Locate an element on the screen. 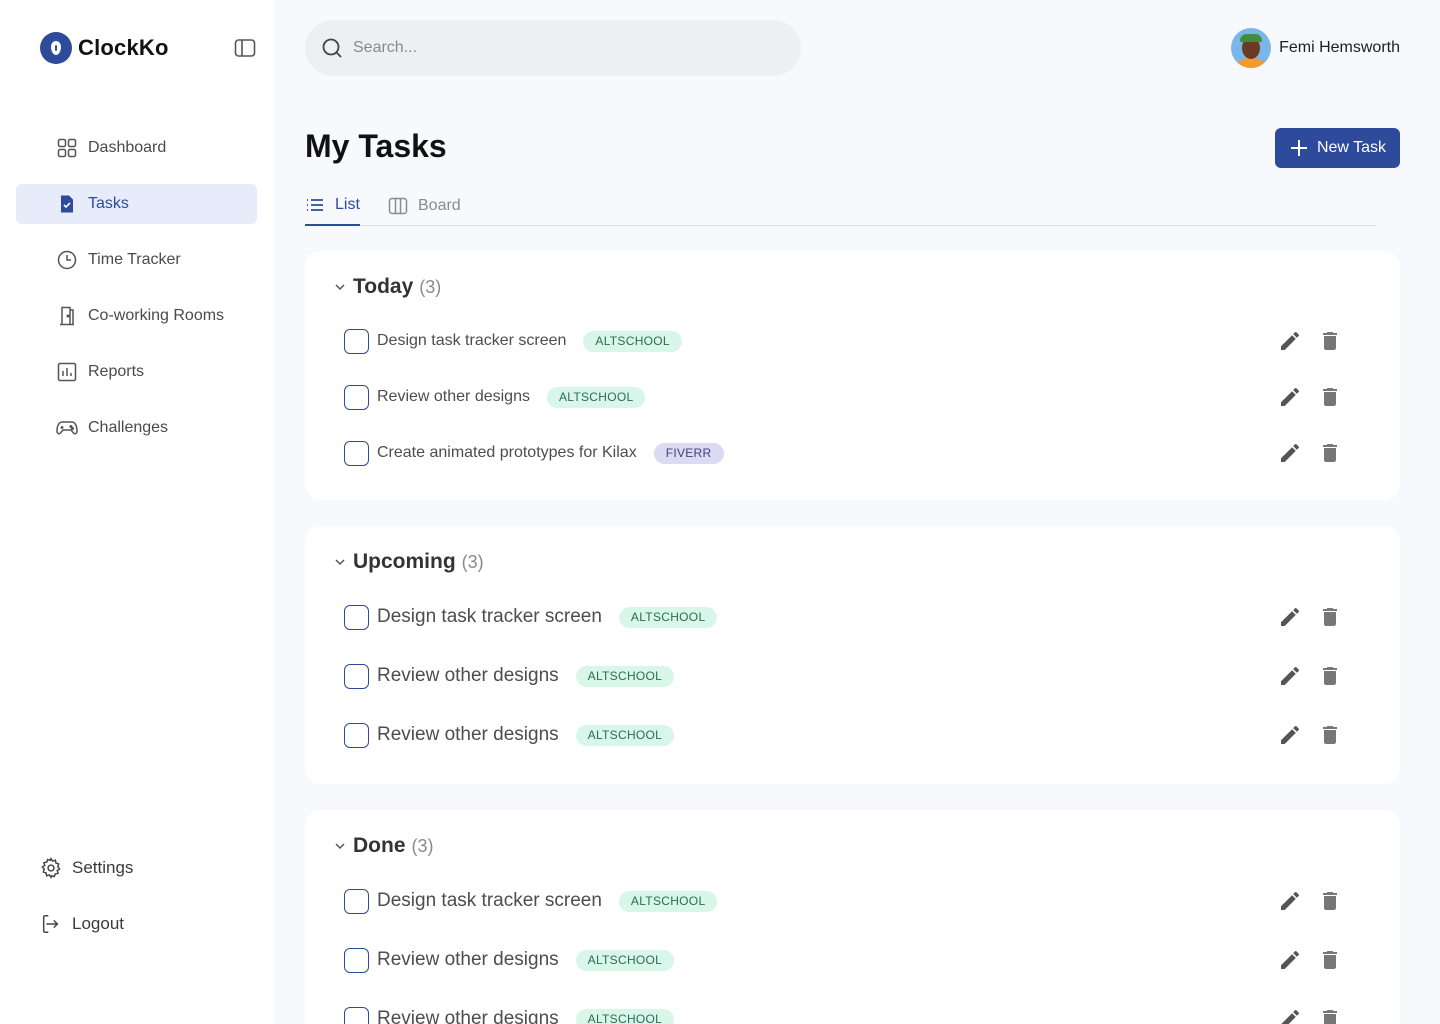 The width and height of the screenshot is (1440, 1024). tab-list: List is located at coordinates (332, 206).